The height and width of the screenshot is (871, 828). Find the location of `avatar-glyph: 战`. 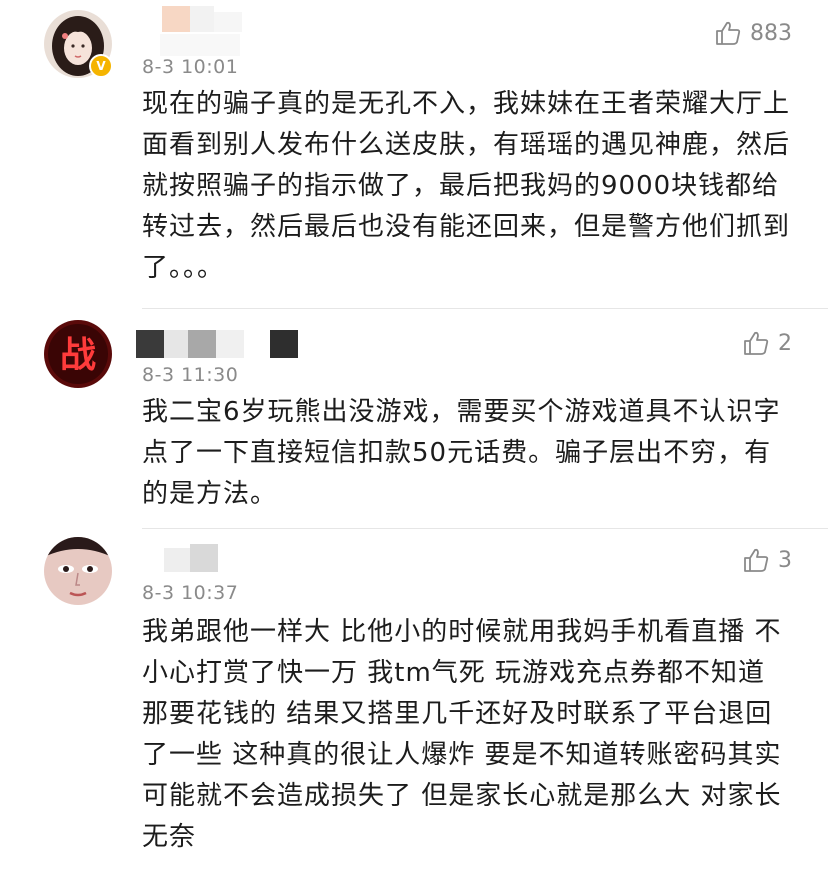

avatar-glyph: 战 is located at coordinates (78, 355).